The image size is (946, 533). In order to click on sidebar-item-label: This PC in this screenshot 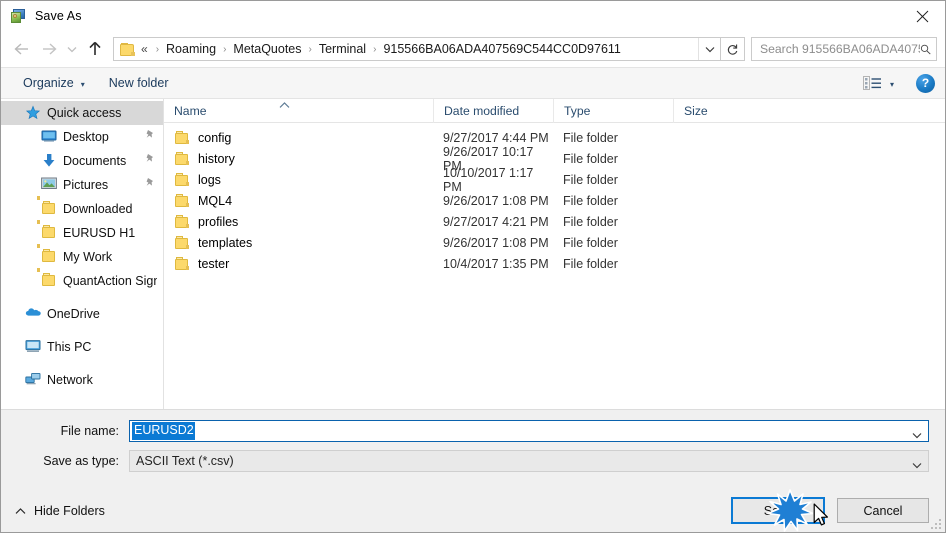, I will do `click(69, 347)`.